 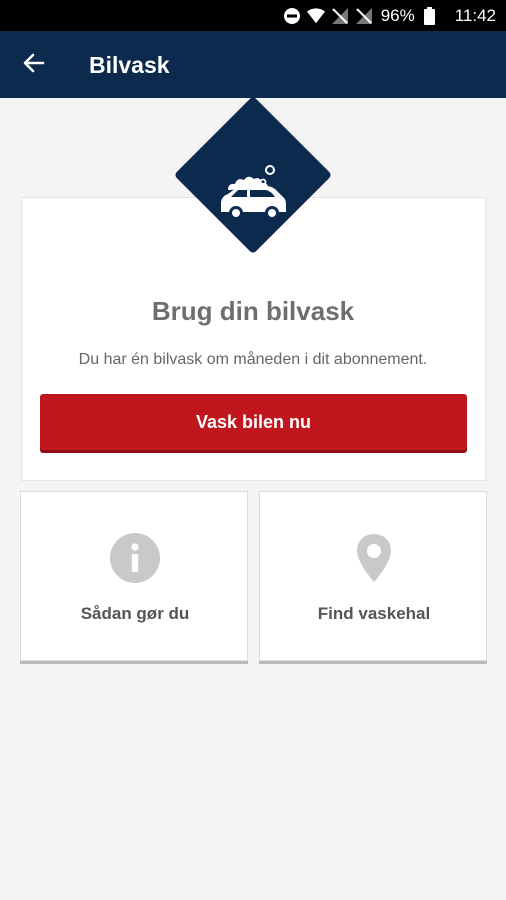 I want to click on signal-off-icon, so click(x=340, y=16).